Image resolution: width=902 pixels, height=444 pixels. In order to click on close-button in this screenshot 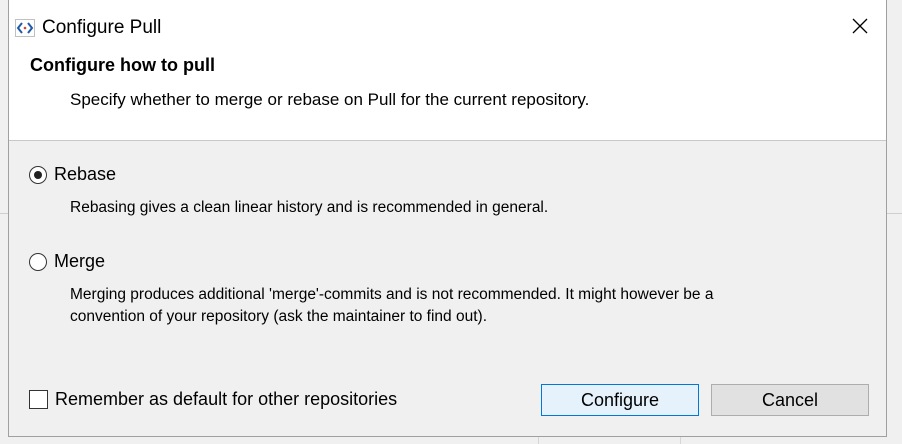, I will do `click(860, 28)`.